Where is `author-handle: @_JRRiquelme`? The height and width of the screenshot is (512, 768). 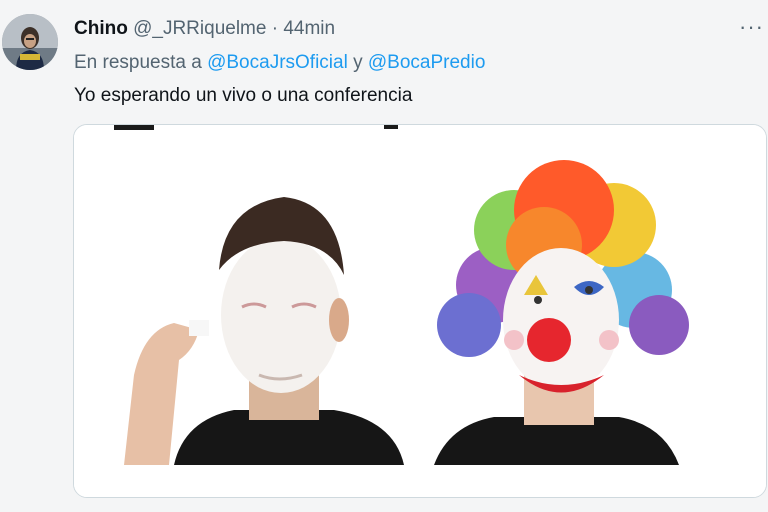 author-handle: @_JRRiquelme is located at coordinates (199, 28).